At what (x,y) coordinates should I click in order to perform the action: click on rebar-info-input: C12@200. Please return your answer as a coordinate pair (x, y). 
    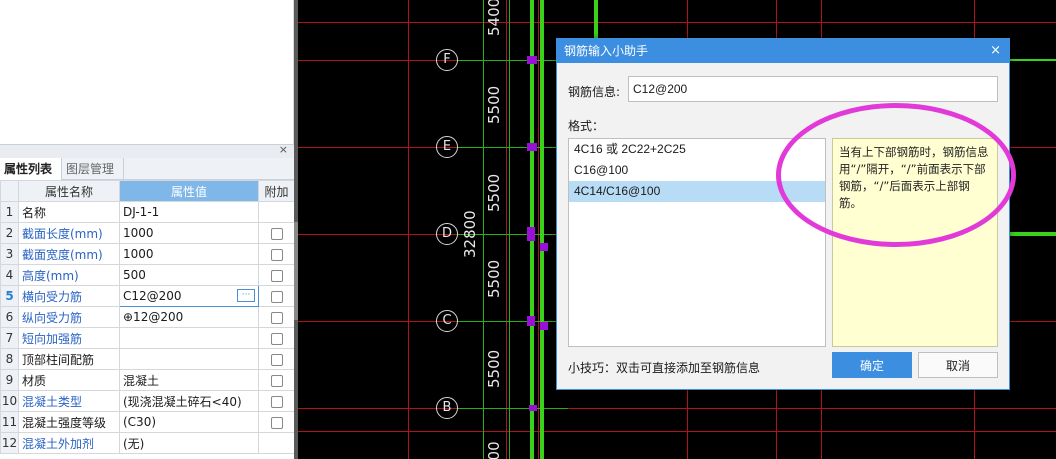
    Looking at the image, I should click on (813, 89).